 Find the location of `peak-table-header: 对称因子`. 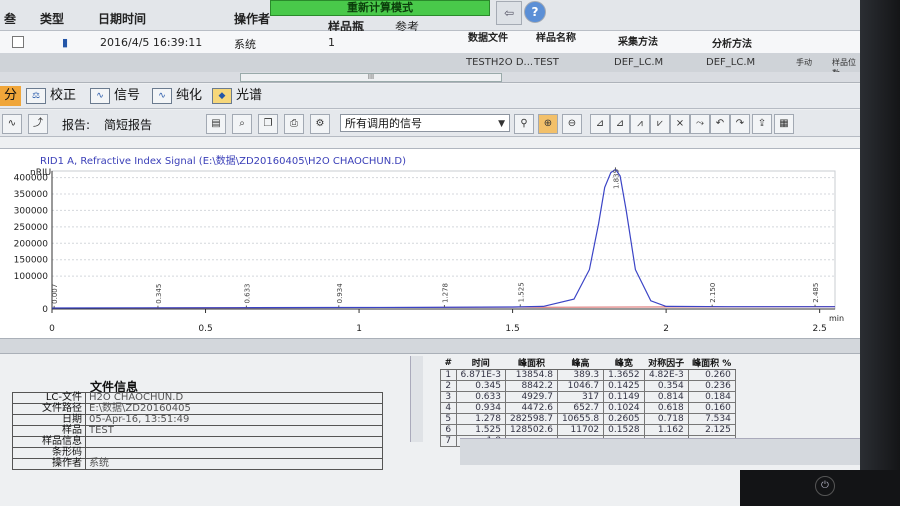

peak-table-header: 对称因子 is located at coordinates (666, 363).